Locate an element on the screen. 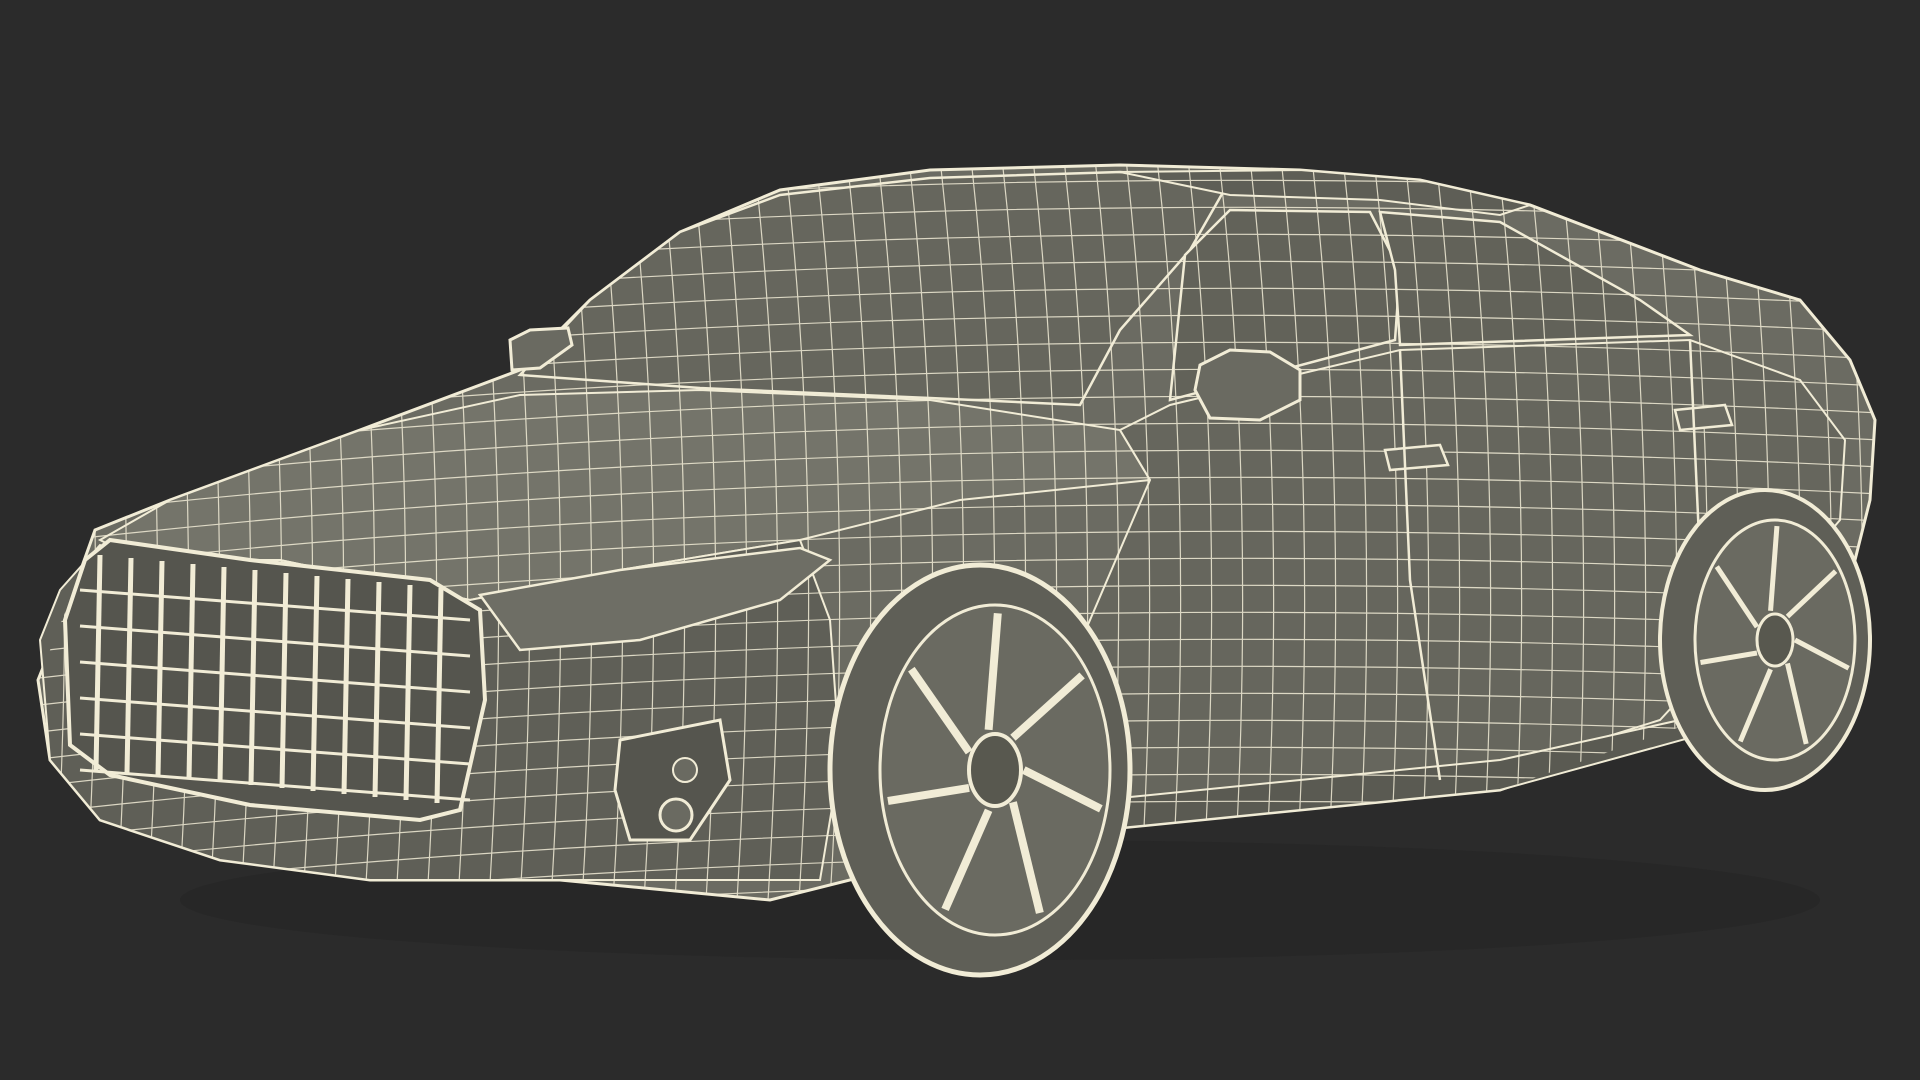 The height and width of the screenshot is (1080, 1920). front-door-handle is located at coordinates (1416, 457).